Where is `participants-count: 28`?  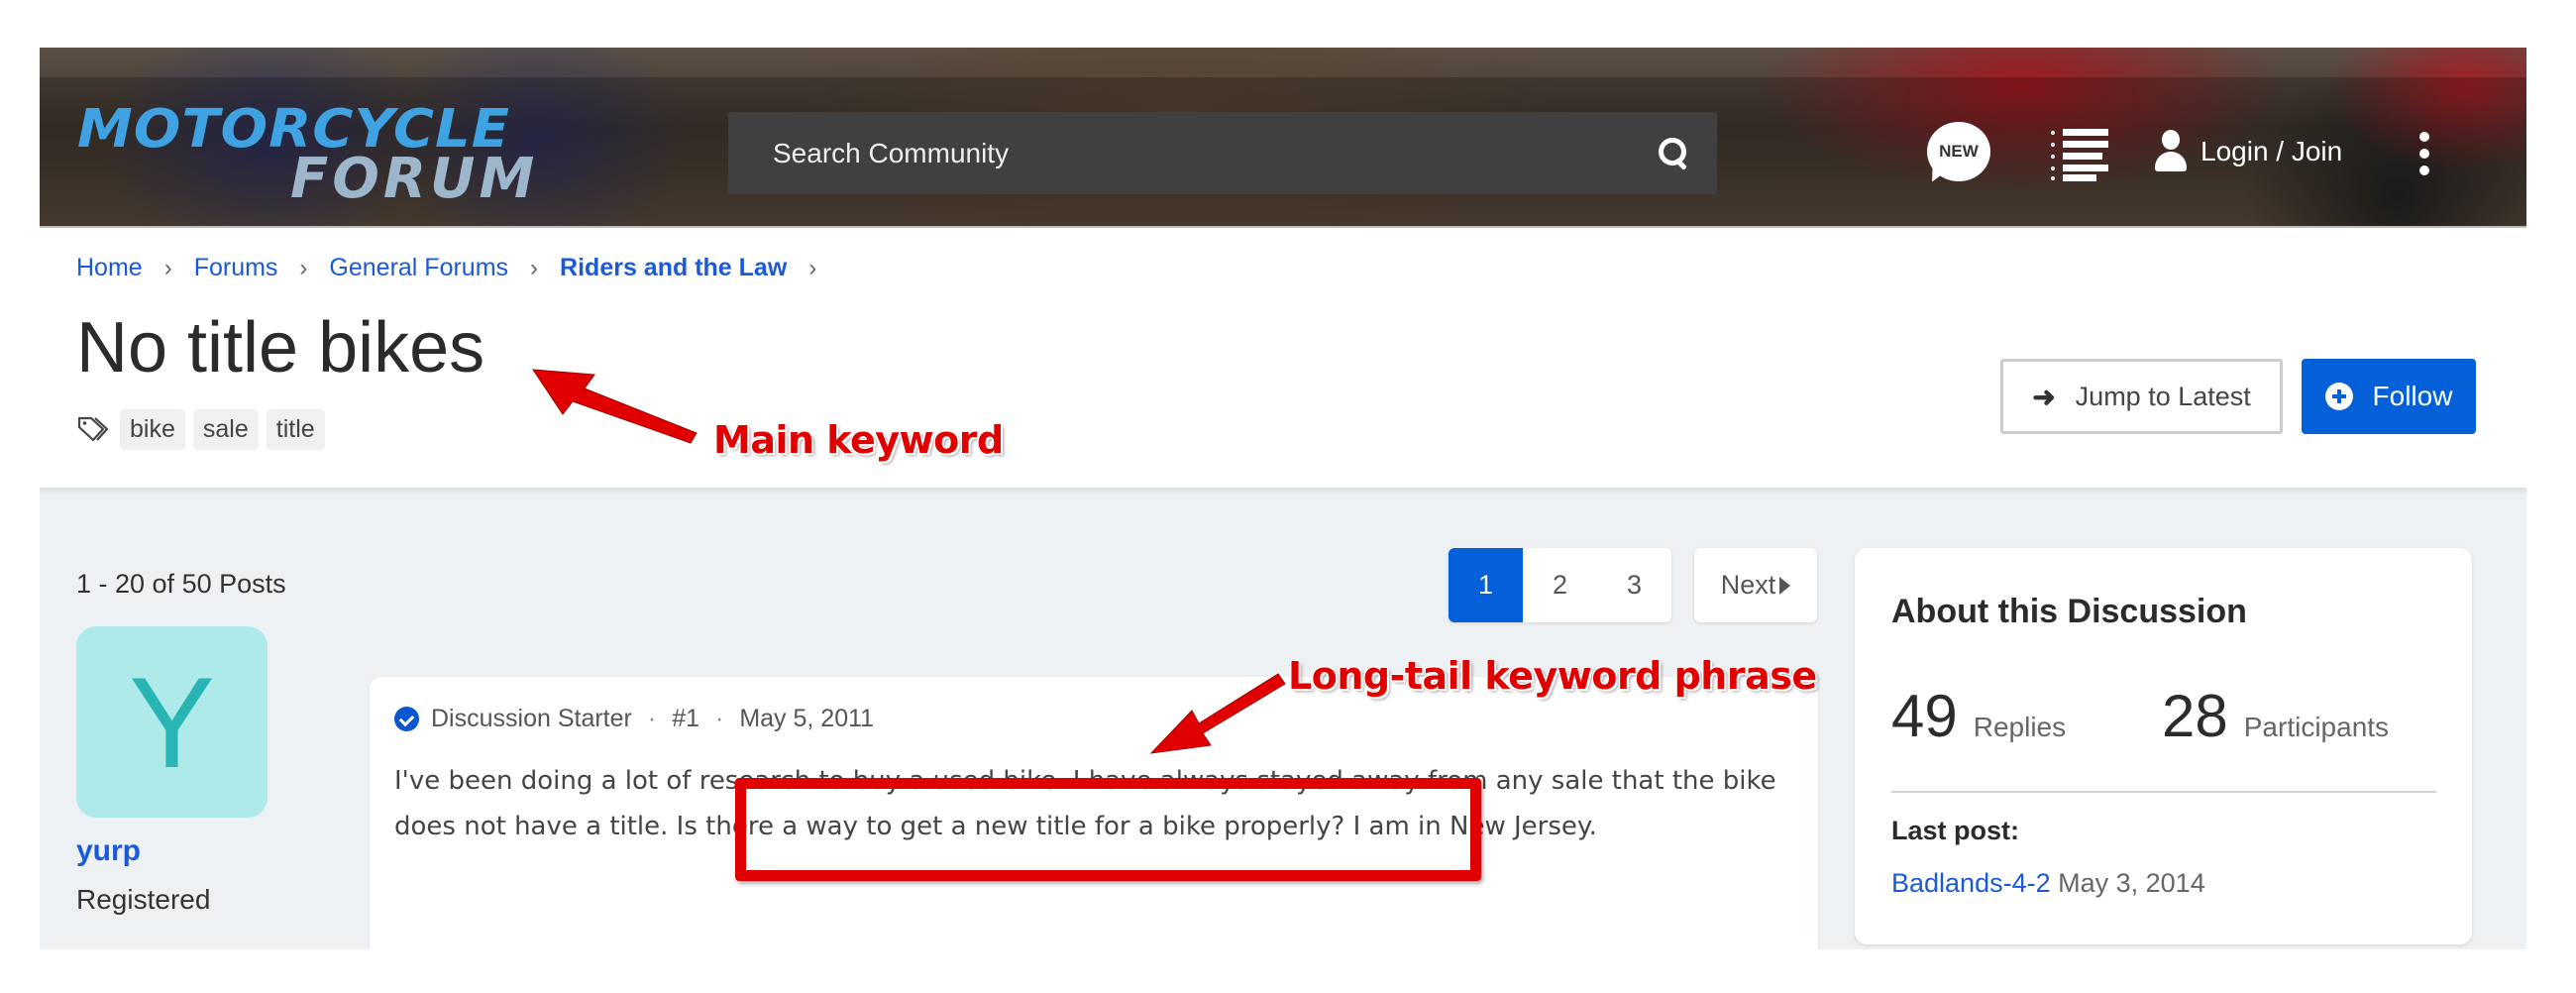 participants-count: 28 is located at coordinates (2195, 716).